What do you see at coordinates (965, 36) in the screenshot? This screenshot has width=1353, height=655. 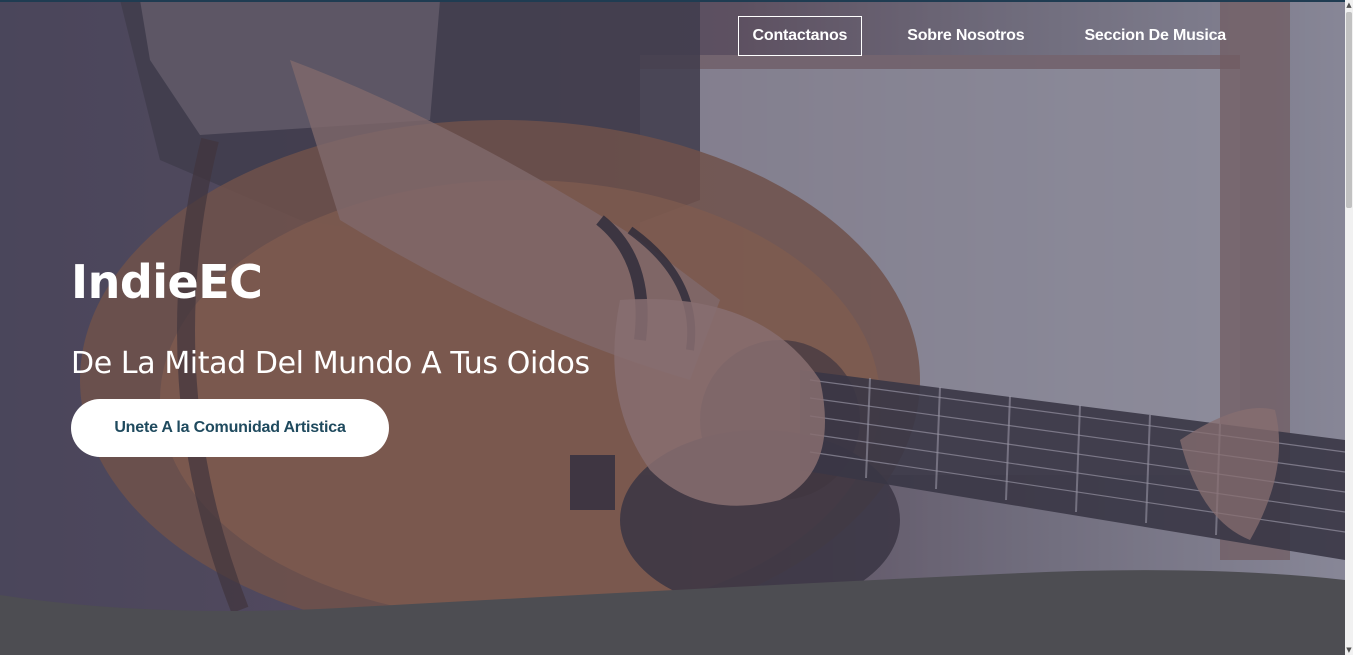 I see `nav-item-sobre-nosotros: Sobre Nosotros` at bounding box center [965, 36].